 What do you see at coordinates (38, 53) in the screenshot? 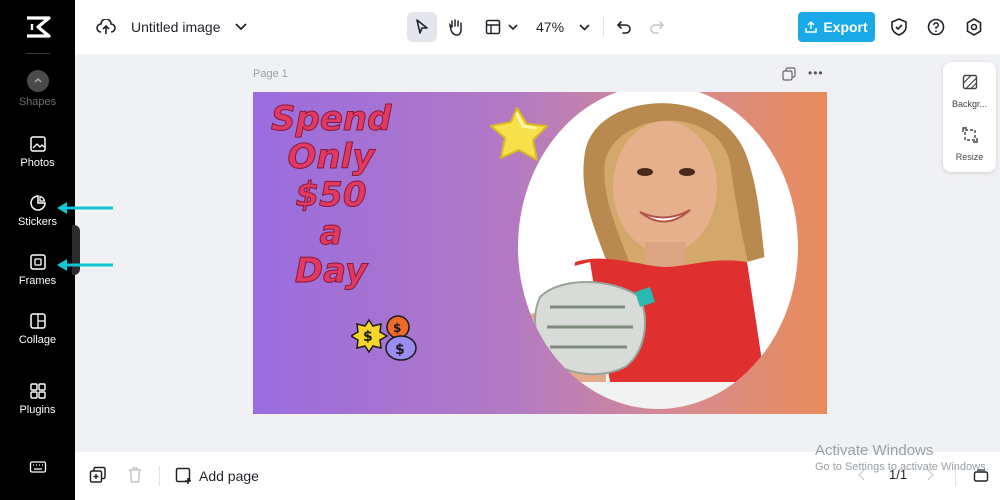
I see `sidebar-divider` at bounding box center [38, 53].